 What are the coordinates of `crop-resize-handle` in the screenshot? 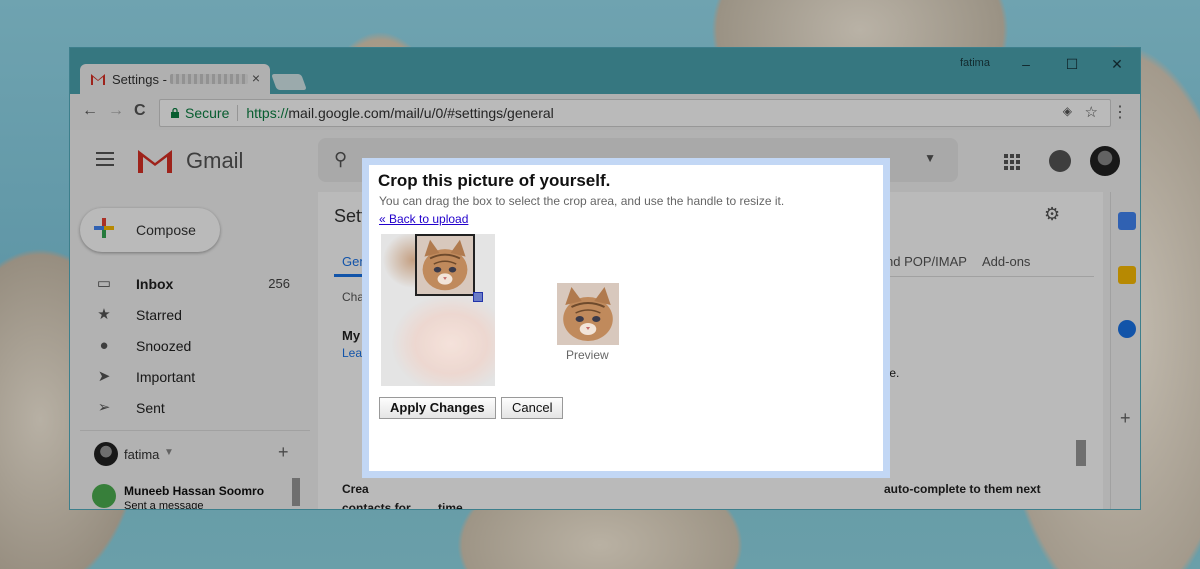 It's located at (478, 297).